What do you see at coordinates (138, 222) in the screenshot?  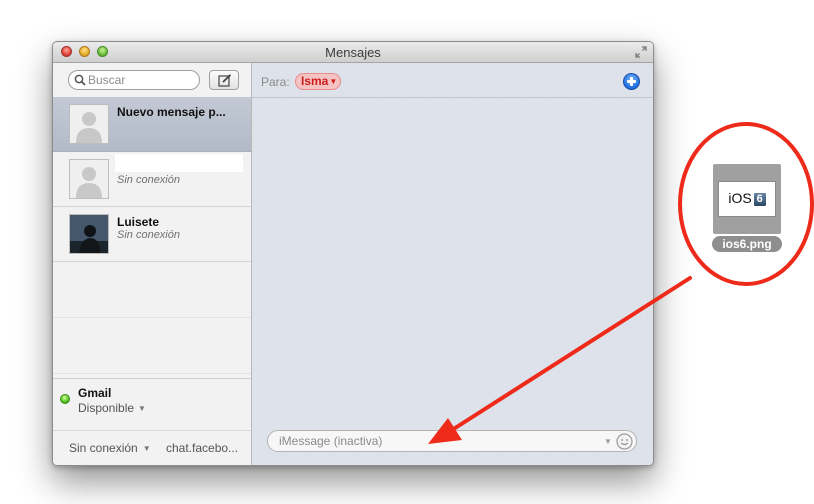 I see `conversation-name: Luisete` at bounding box center [138, 222].